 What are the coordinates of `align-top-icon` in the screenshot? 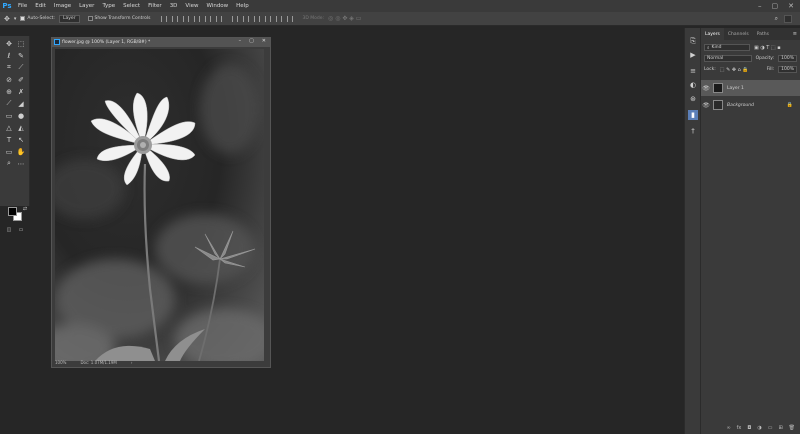 It's located at (163, 18).